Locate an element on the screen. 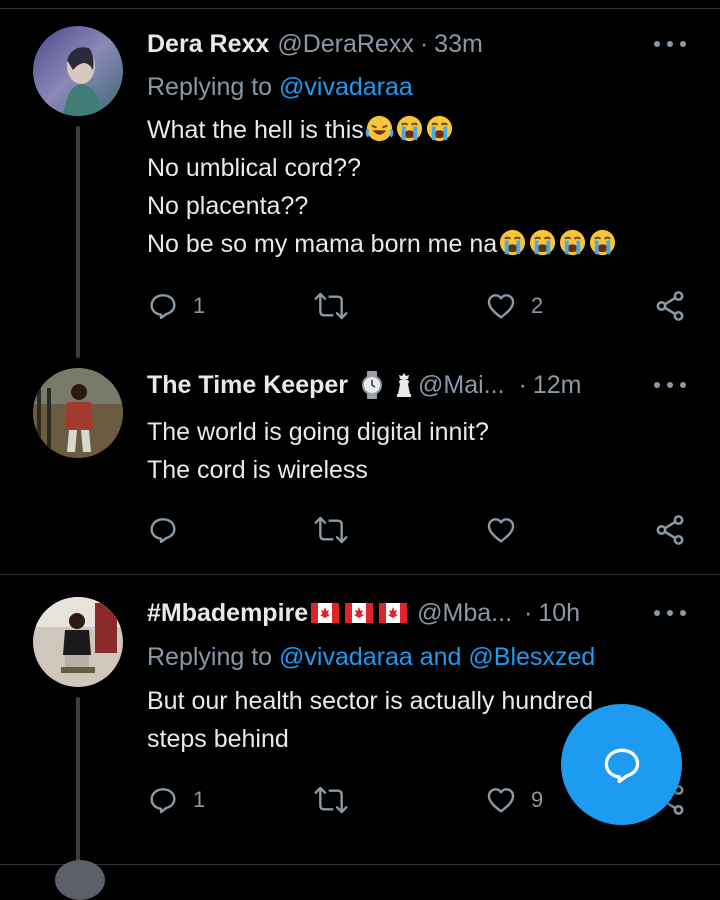 The height and width of the screenshot is (900, 720). mention-link: @vivadaraa and @Blesxzed is located at coordinates (437, 657).